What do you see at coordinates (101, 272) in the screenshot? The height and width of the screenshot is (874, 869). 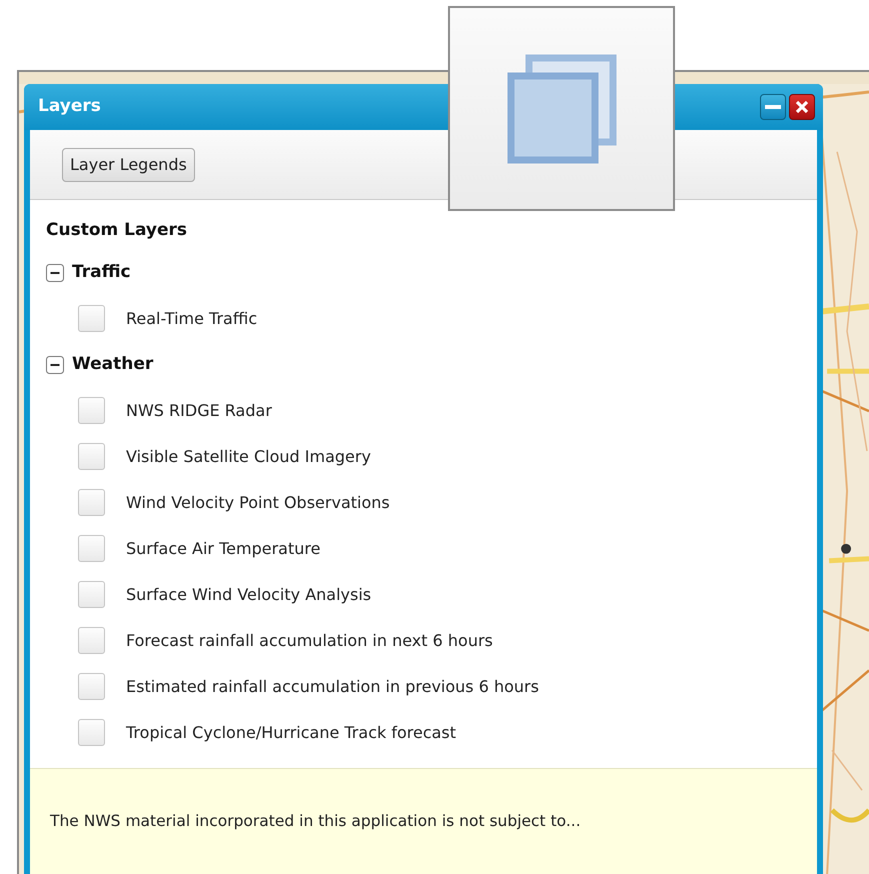 I see `group-label: Traffic` at bounding box center [101, 272].